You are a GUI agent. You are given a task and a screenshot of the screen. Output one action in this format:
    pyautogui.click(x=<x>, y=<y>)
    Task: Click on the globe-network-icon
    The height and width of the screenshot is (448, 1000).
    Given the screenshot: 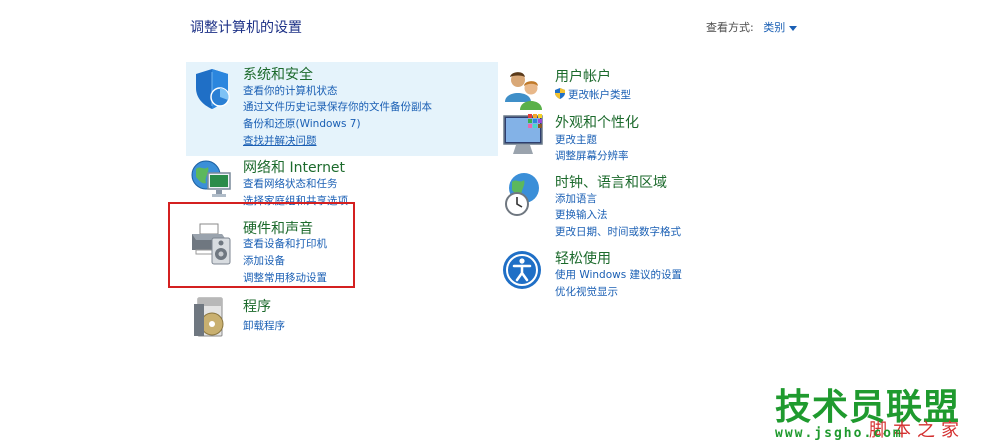 What is the action you would take?
    pyautogui.click(x=211, y=178)
    